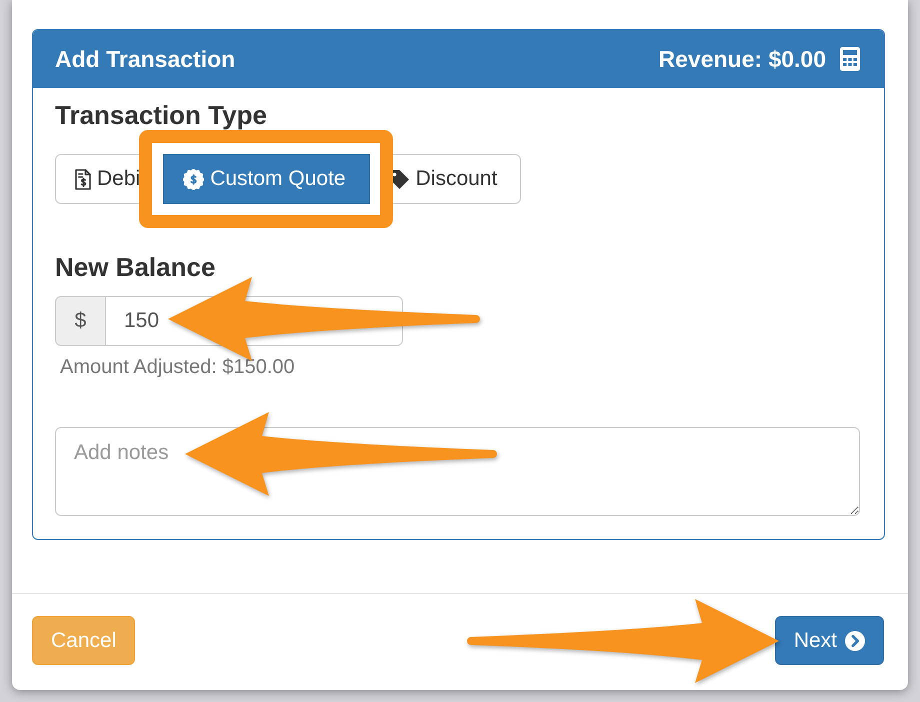 This screenshot has width=920, height=702. I want to click on currency-addon: $, so click(80, 321).